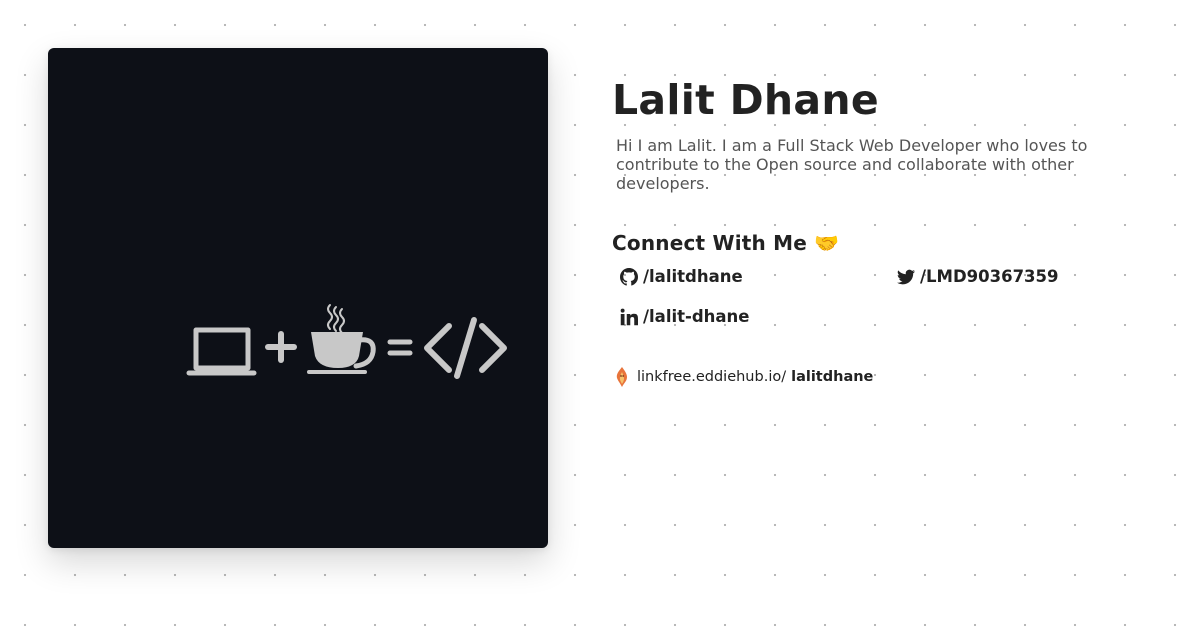  I want to click on linkfree-base-url: linkfree.eddiehub.io/, so click(712, 377).